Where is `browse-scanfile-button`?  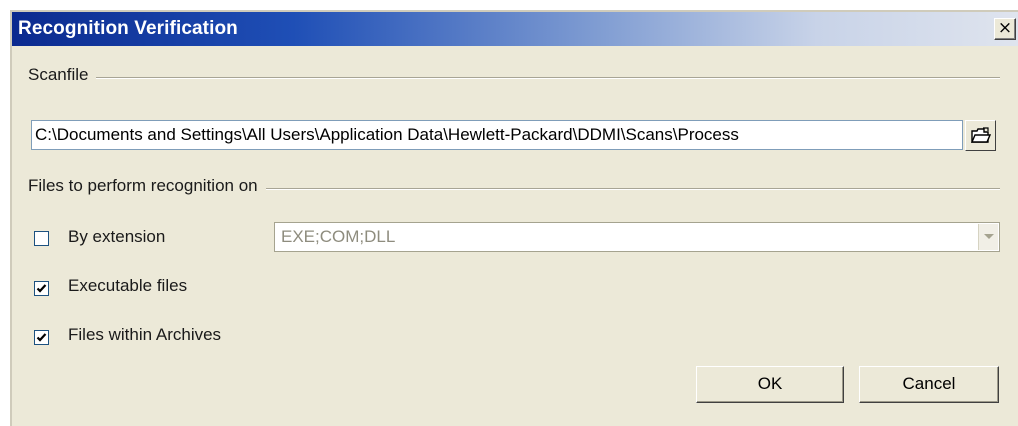 browse-scanfile-button is located at coordinates (980, 135).